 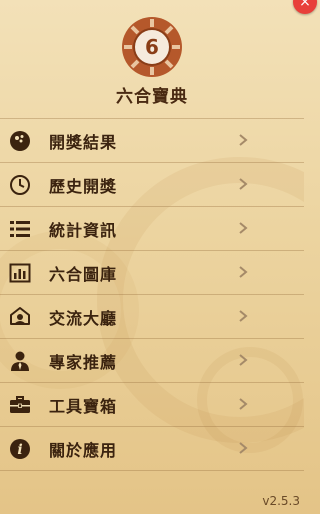 What do you see at coordinates (20, 185) in the screenshot?
I see `clock-icon` at bounding box center [20, 185].